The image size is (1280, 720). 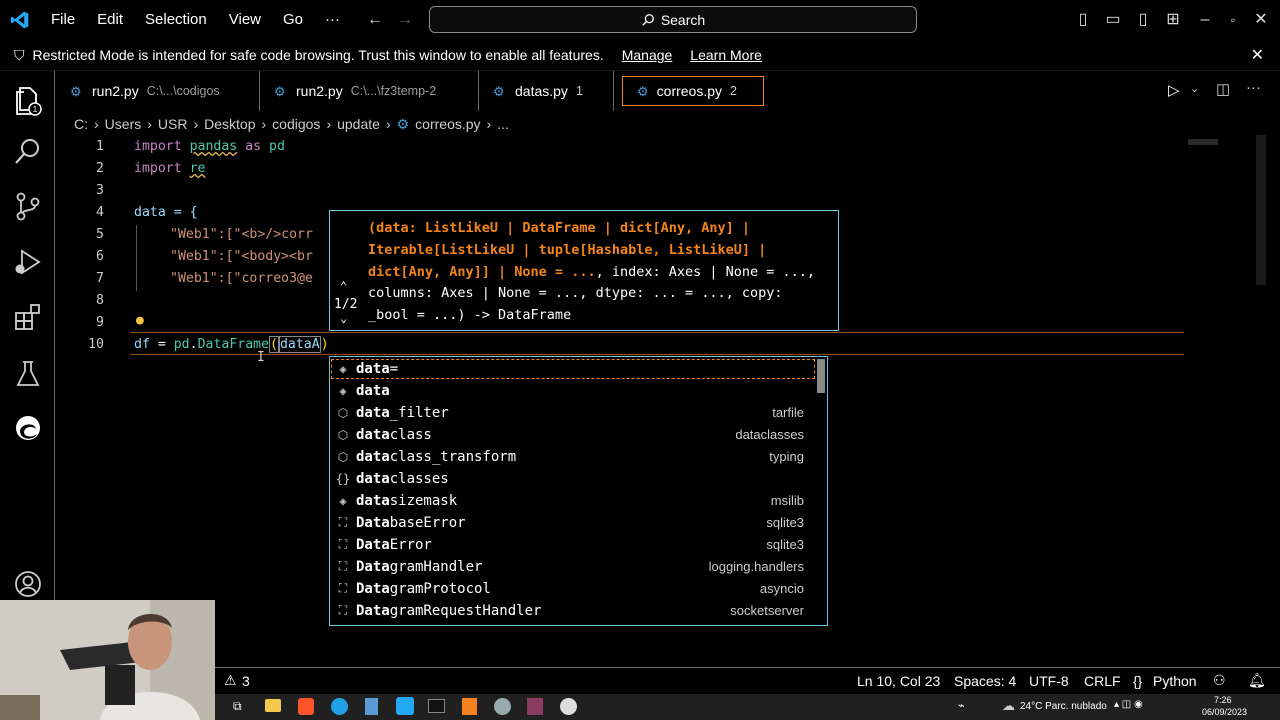 What do you see at coordinates (1137, 681) in the screenshot?
I see `language-braces-icon: {}` at bounding box center [1137, 681].